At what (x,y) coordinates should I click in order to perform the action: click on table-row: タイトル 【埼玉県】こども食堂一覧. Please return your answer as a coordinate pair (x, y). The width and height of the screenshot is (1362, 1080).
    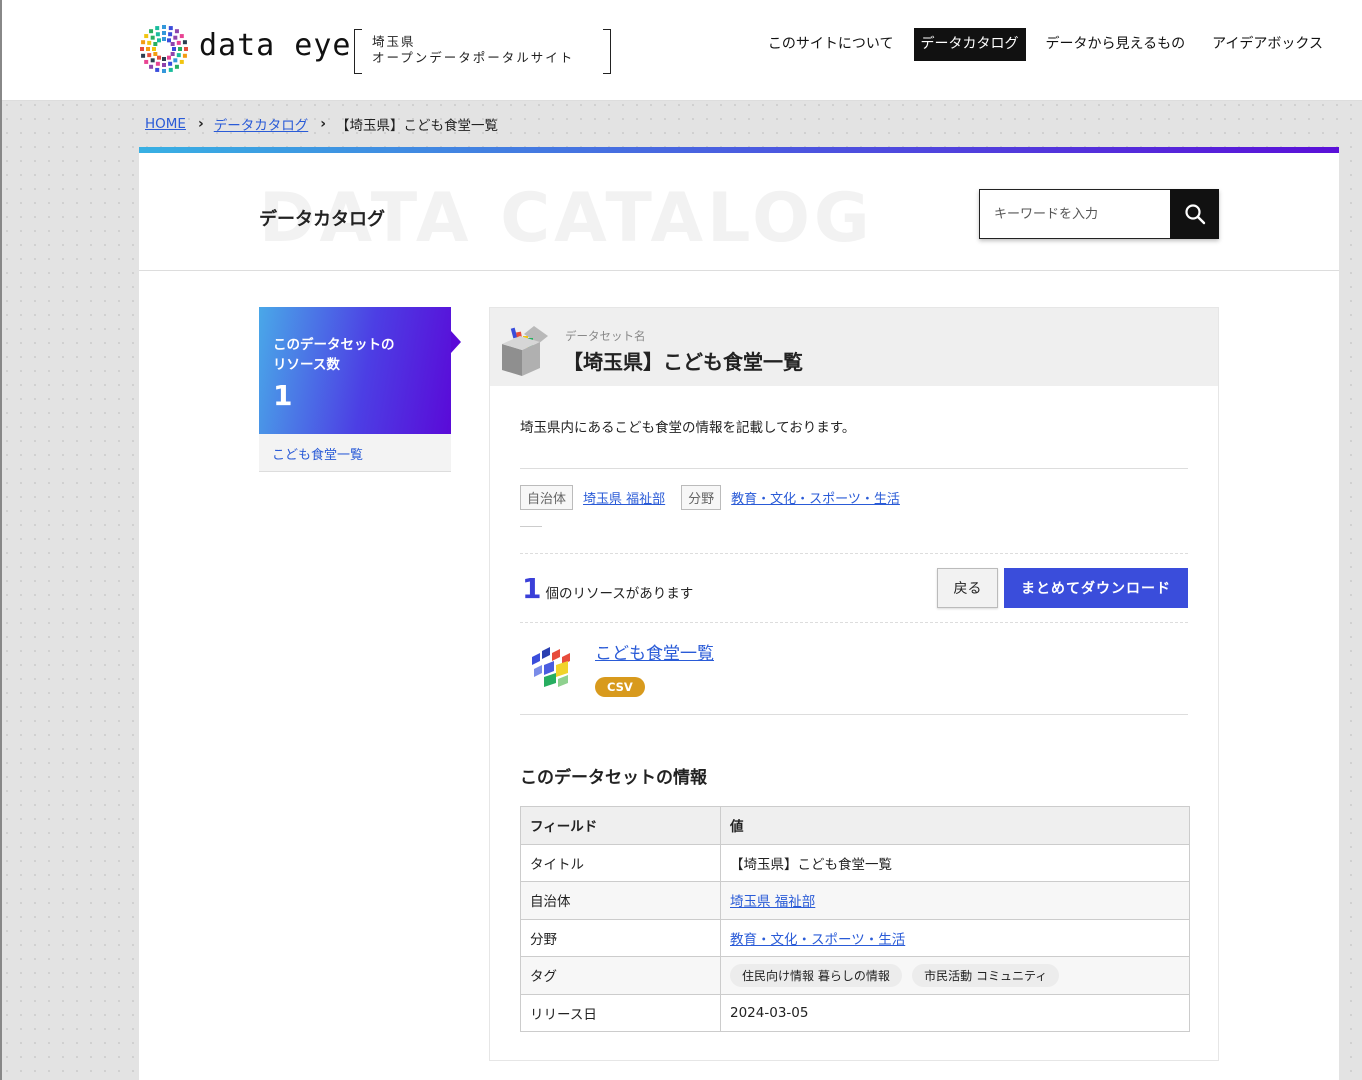
    Looking at the image, I should click on (855, 862).